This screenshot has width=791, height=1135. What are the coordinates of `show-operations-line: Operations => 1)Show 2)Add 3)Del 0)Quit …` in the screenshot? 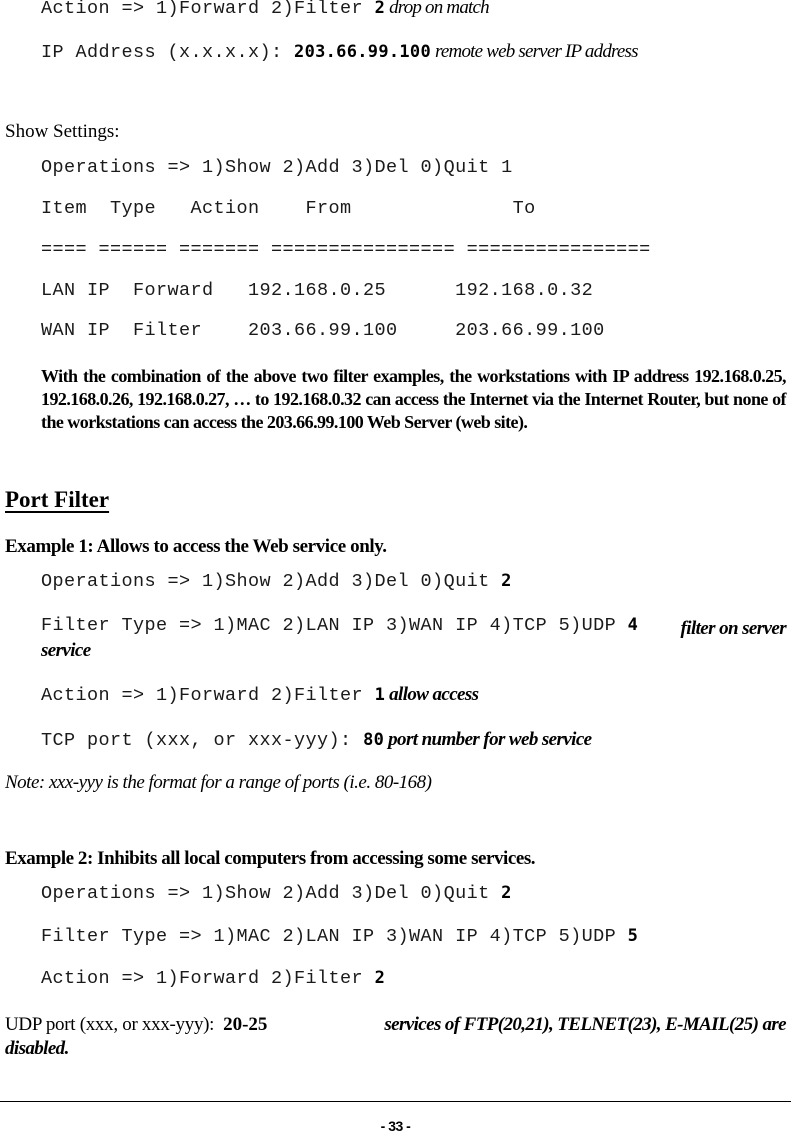 It's located at (277, 167).